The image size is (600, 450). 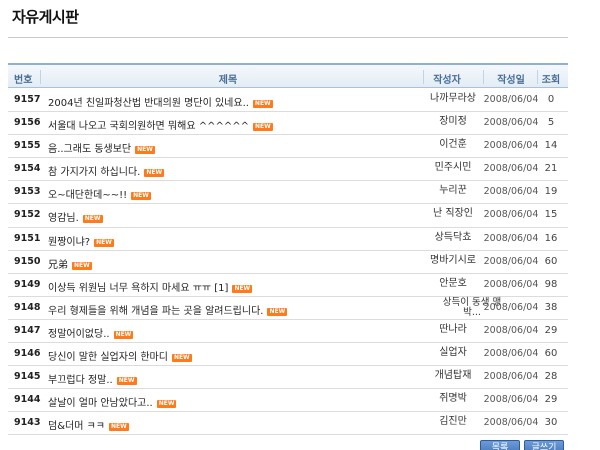 What do you see at coordinates (288, 332) in the screenshot?
I see `table-row: 9147 정말어이없당.. NEW 딴나라 2008/06/04 29` at bounding box center [288, 332].